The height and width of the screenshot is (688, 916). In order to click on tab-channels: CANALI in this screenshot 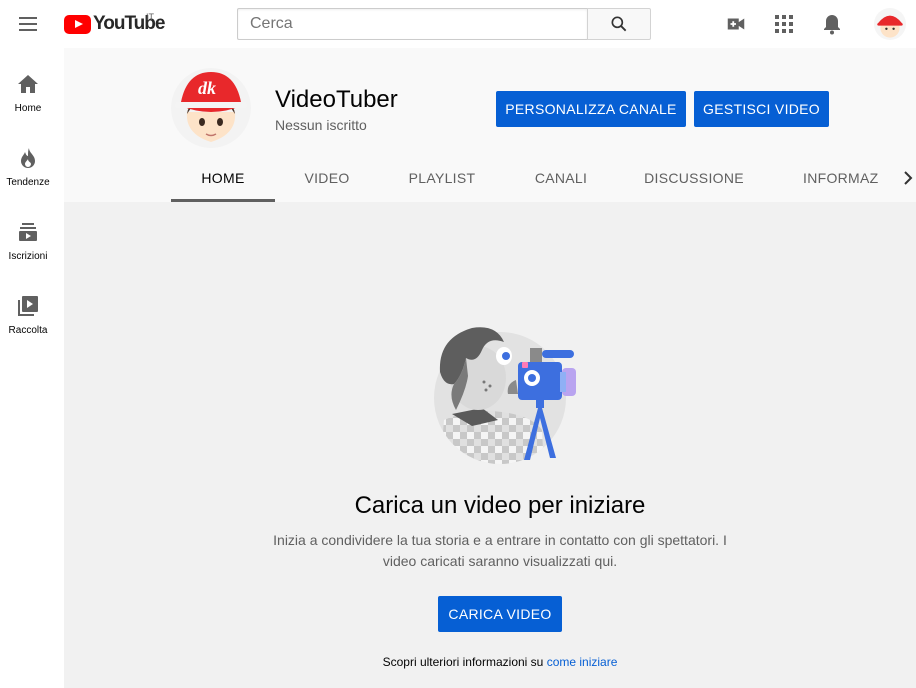, I will do `click(561, 178)`.